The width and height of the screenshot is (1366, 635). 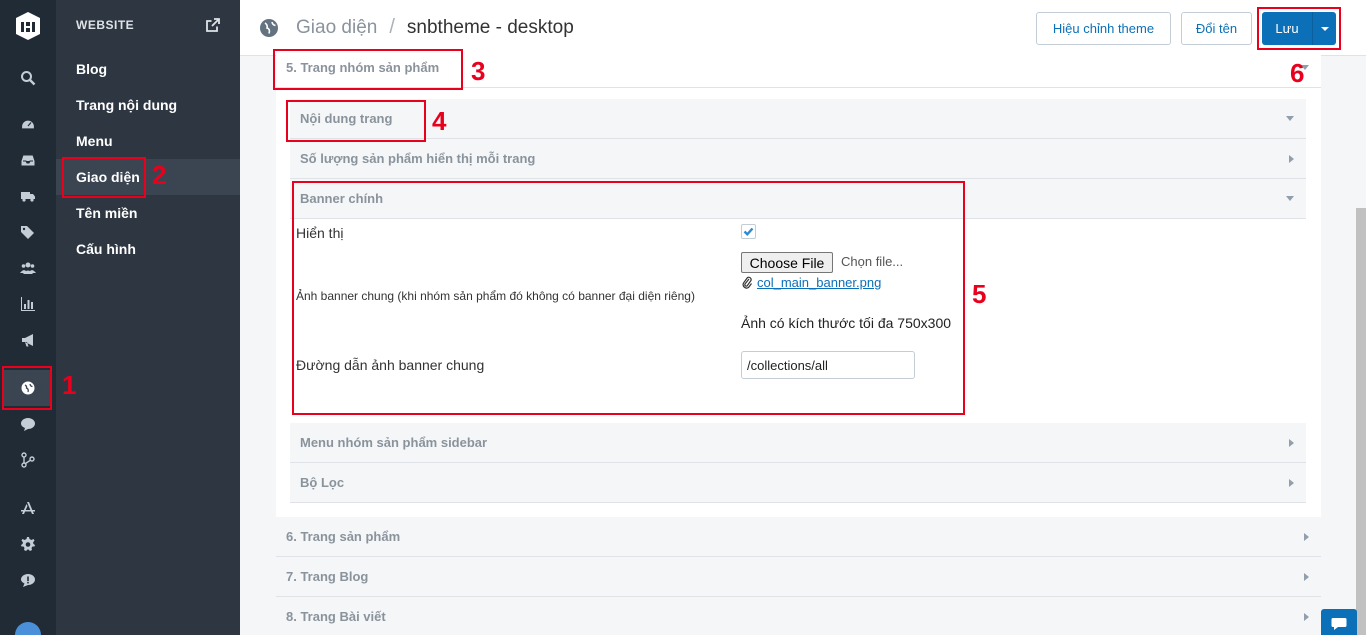 What do you see at coordinates (28, 460) in the screenshot?
I see `integrations-icon` at bounding box center [28, 460].